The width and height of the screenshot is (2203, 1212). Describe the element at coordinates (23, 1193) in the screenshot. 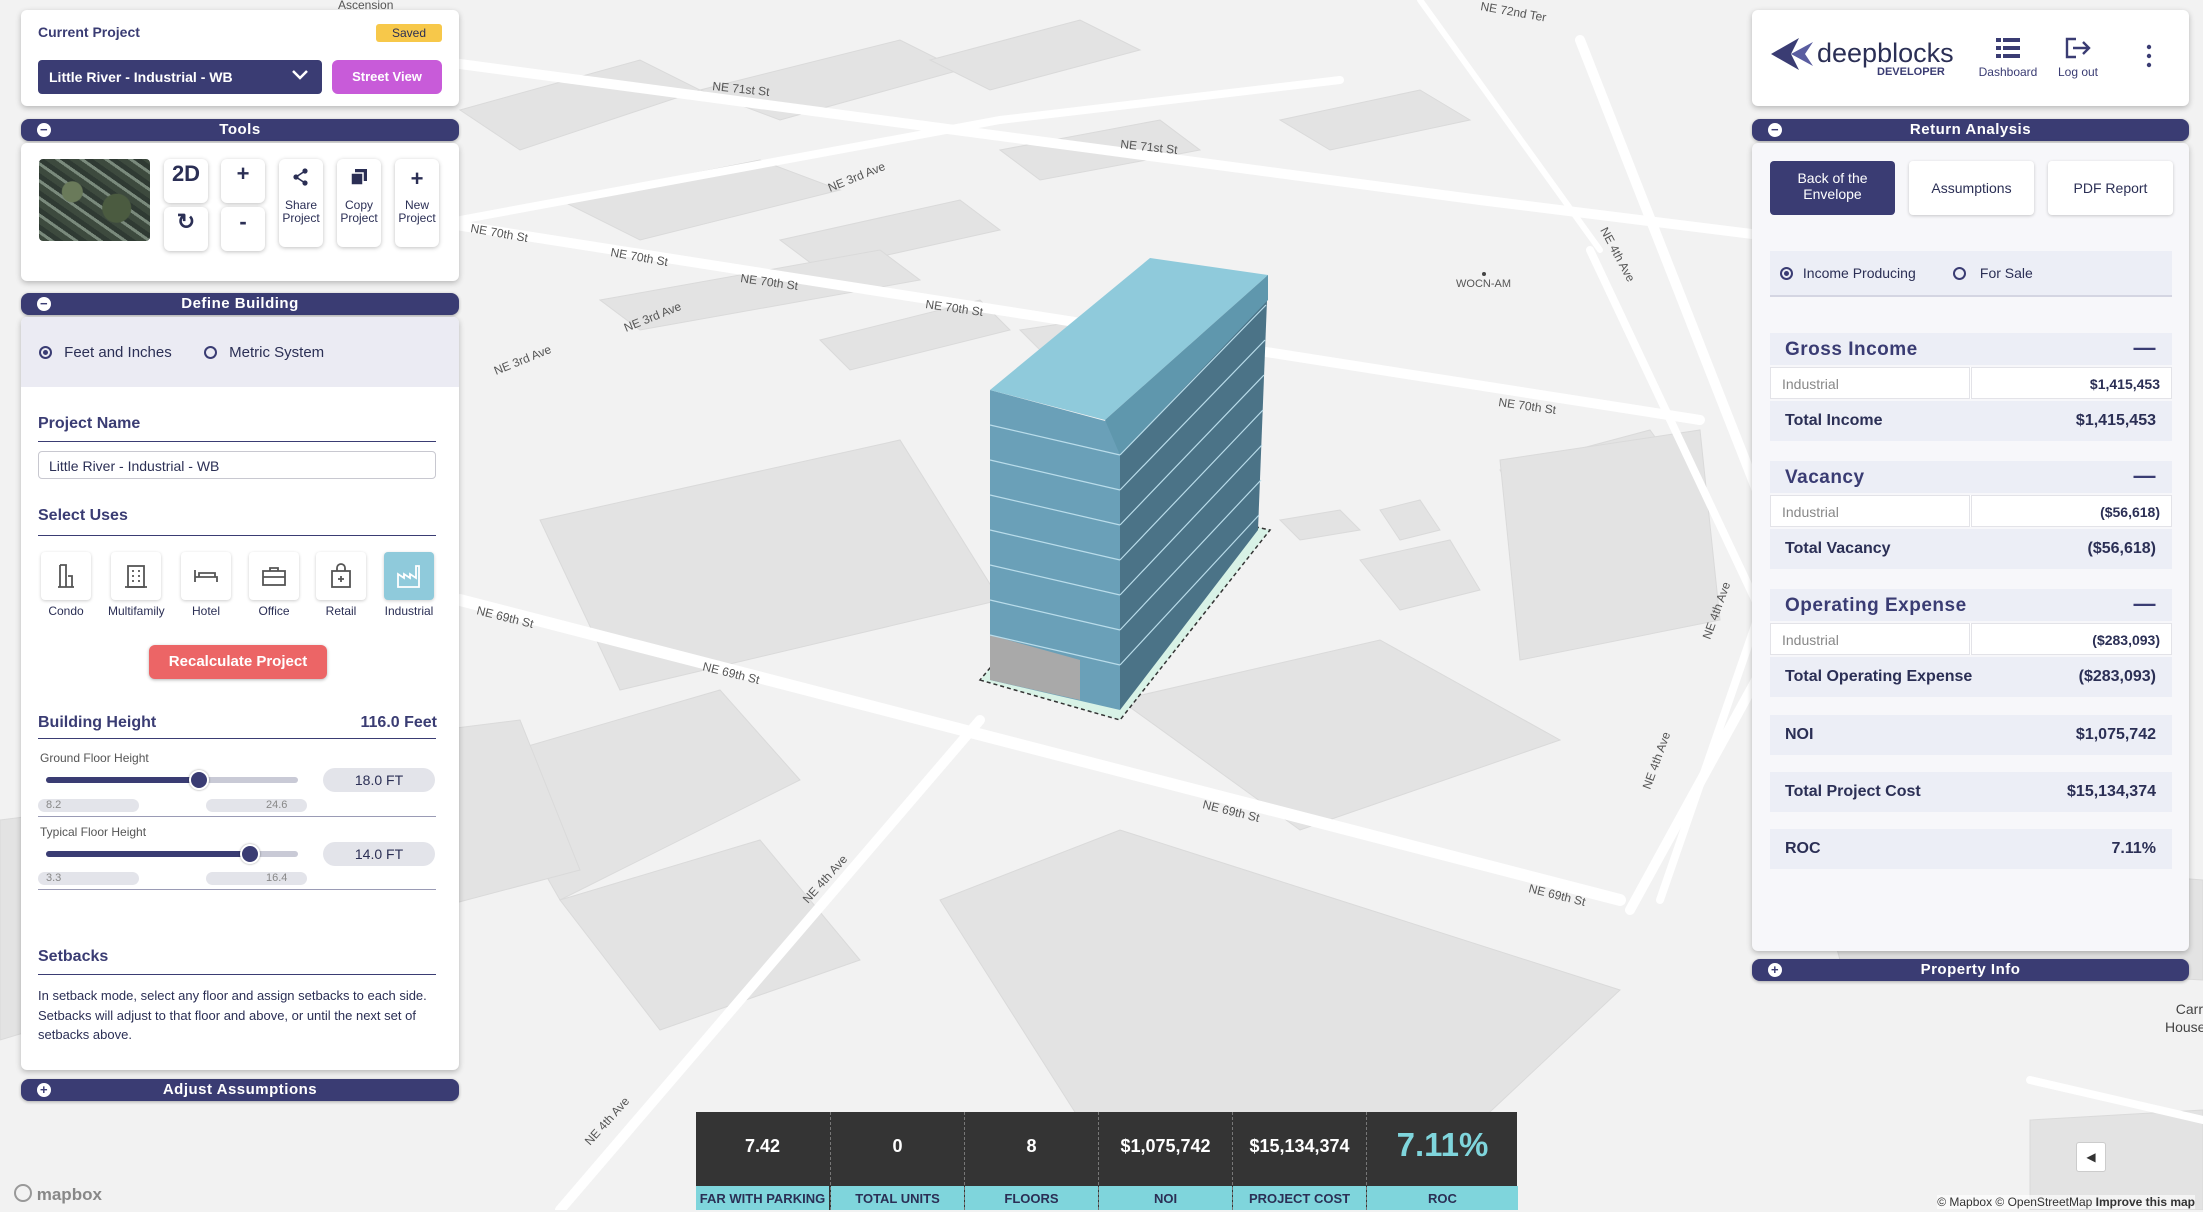

I see `mapbox-logo-icon` at that location.